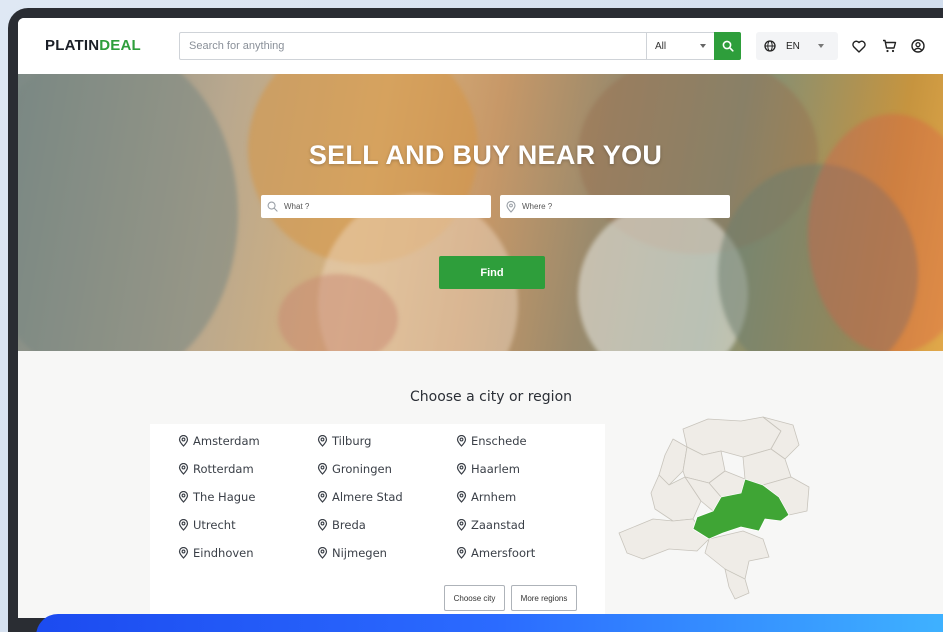 This screenshot has width=943, height=632. What do you see at coordinates (413, 46) in the screenshot?
I see `search-input` at bounding box center [413, 46].